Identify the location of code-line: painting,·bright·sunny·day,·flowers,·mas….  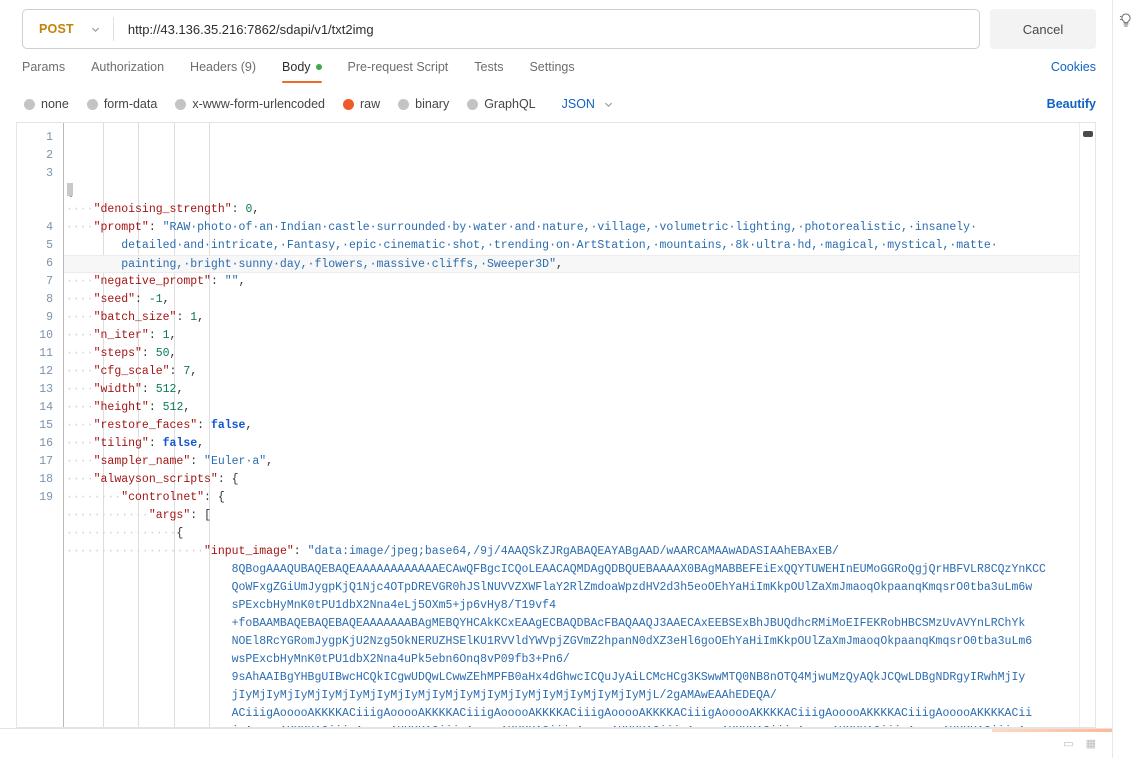
(579, 264).